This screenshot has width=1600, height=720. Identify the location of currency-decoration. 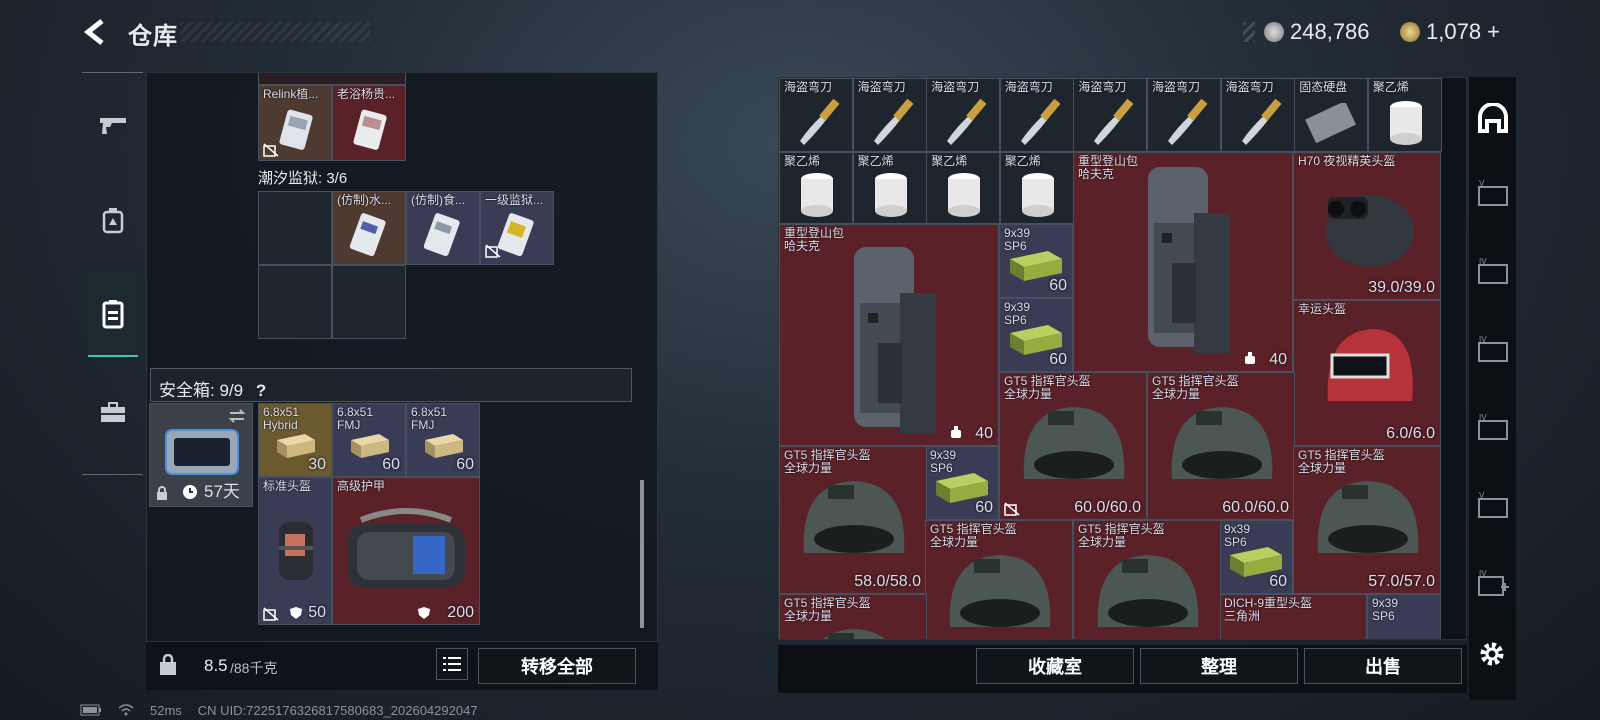
(1249, 32).